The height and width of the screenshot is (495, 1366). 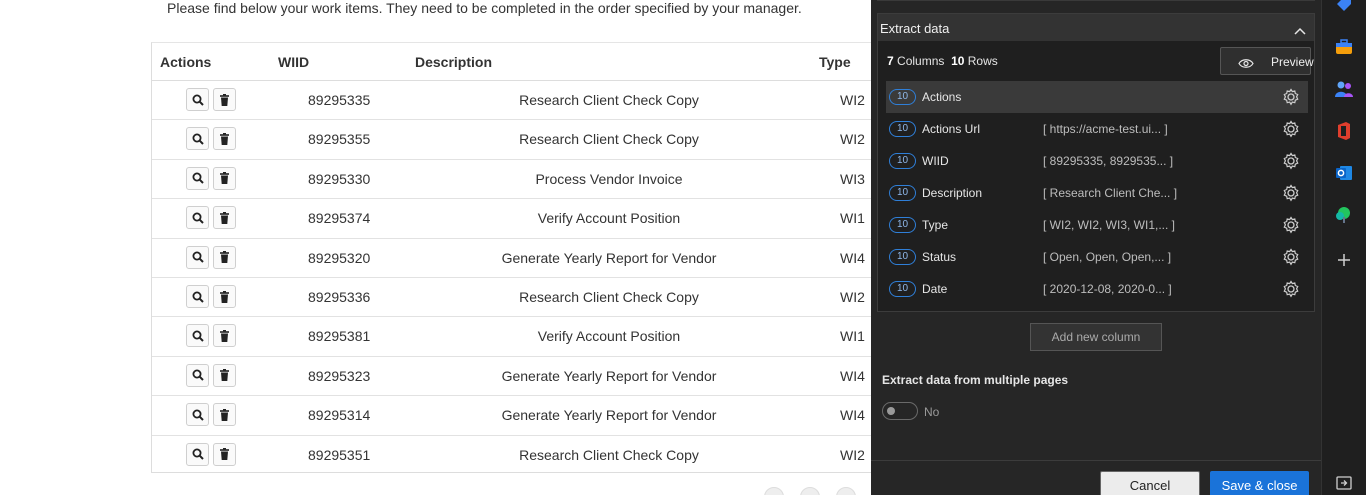 What do you see at coordinates (1150, 483) in the screenshot?
I see `cancel-button: Cancel` at bounding box center [1150, 483].